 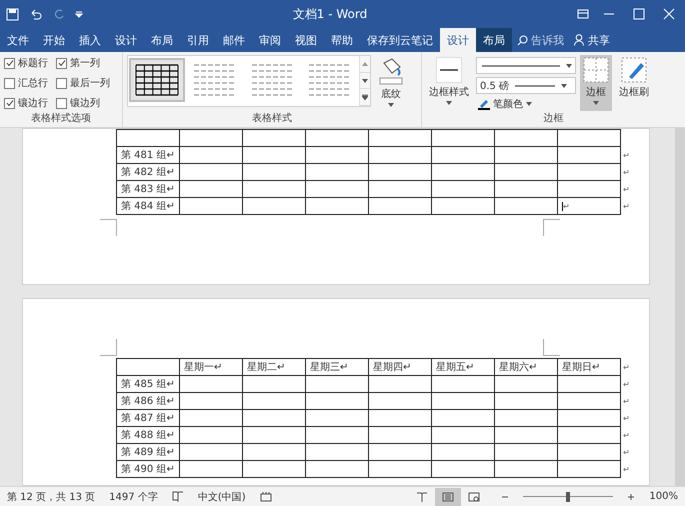 What do you see at coordinates (36, 14) in the screenshot?
I see `undo-icon` at bounding box center [36, 14].